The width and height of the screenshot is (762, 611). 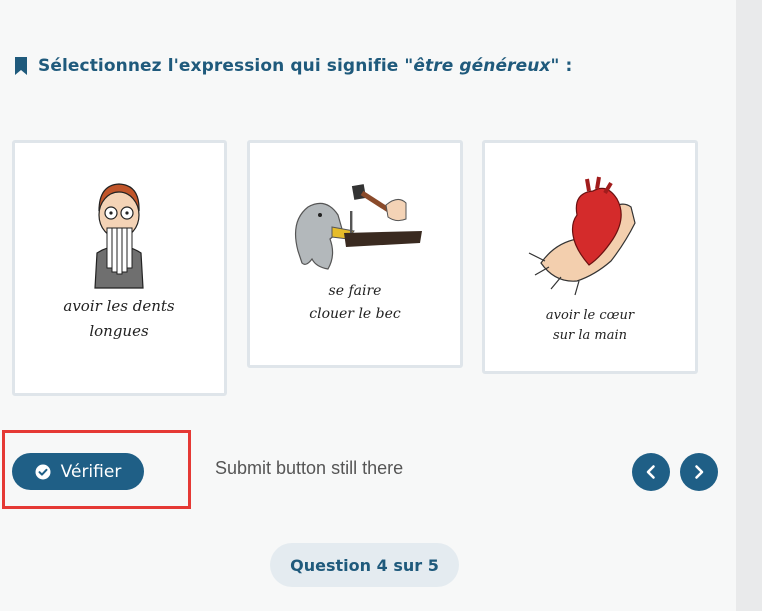 What do you see at coordinates (119, 331) in the screenshot?
I see `option-caption-line2: longues` at bounding box center [119, 331].